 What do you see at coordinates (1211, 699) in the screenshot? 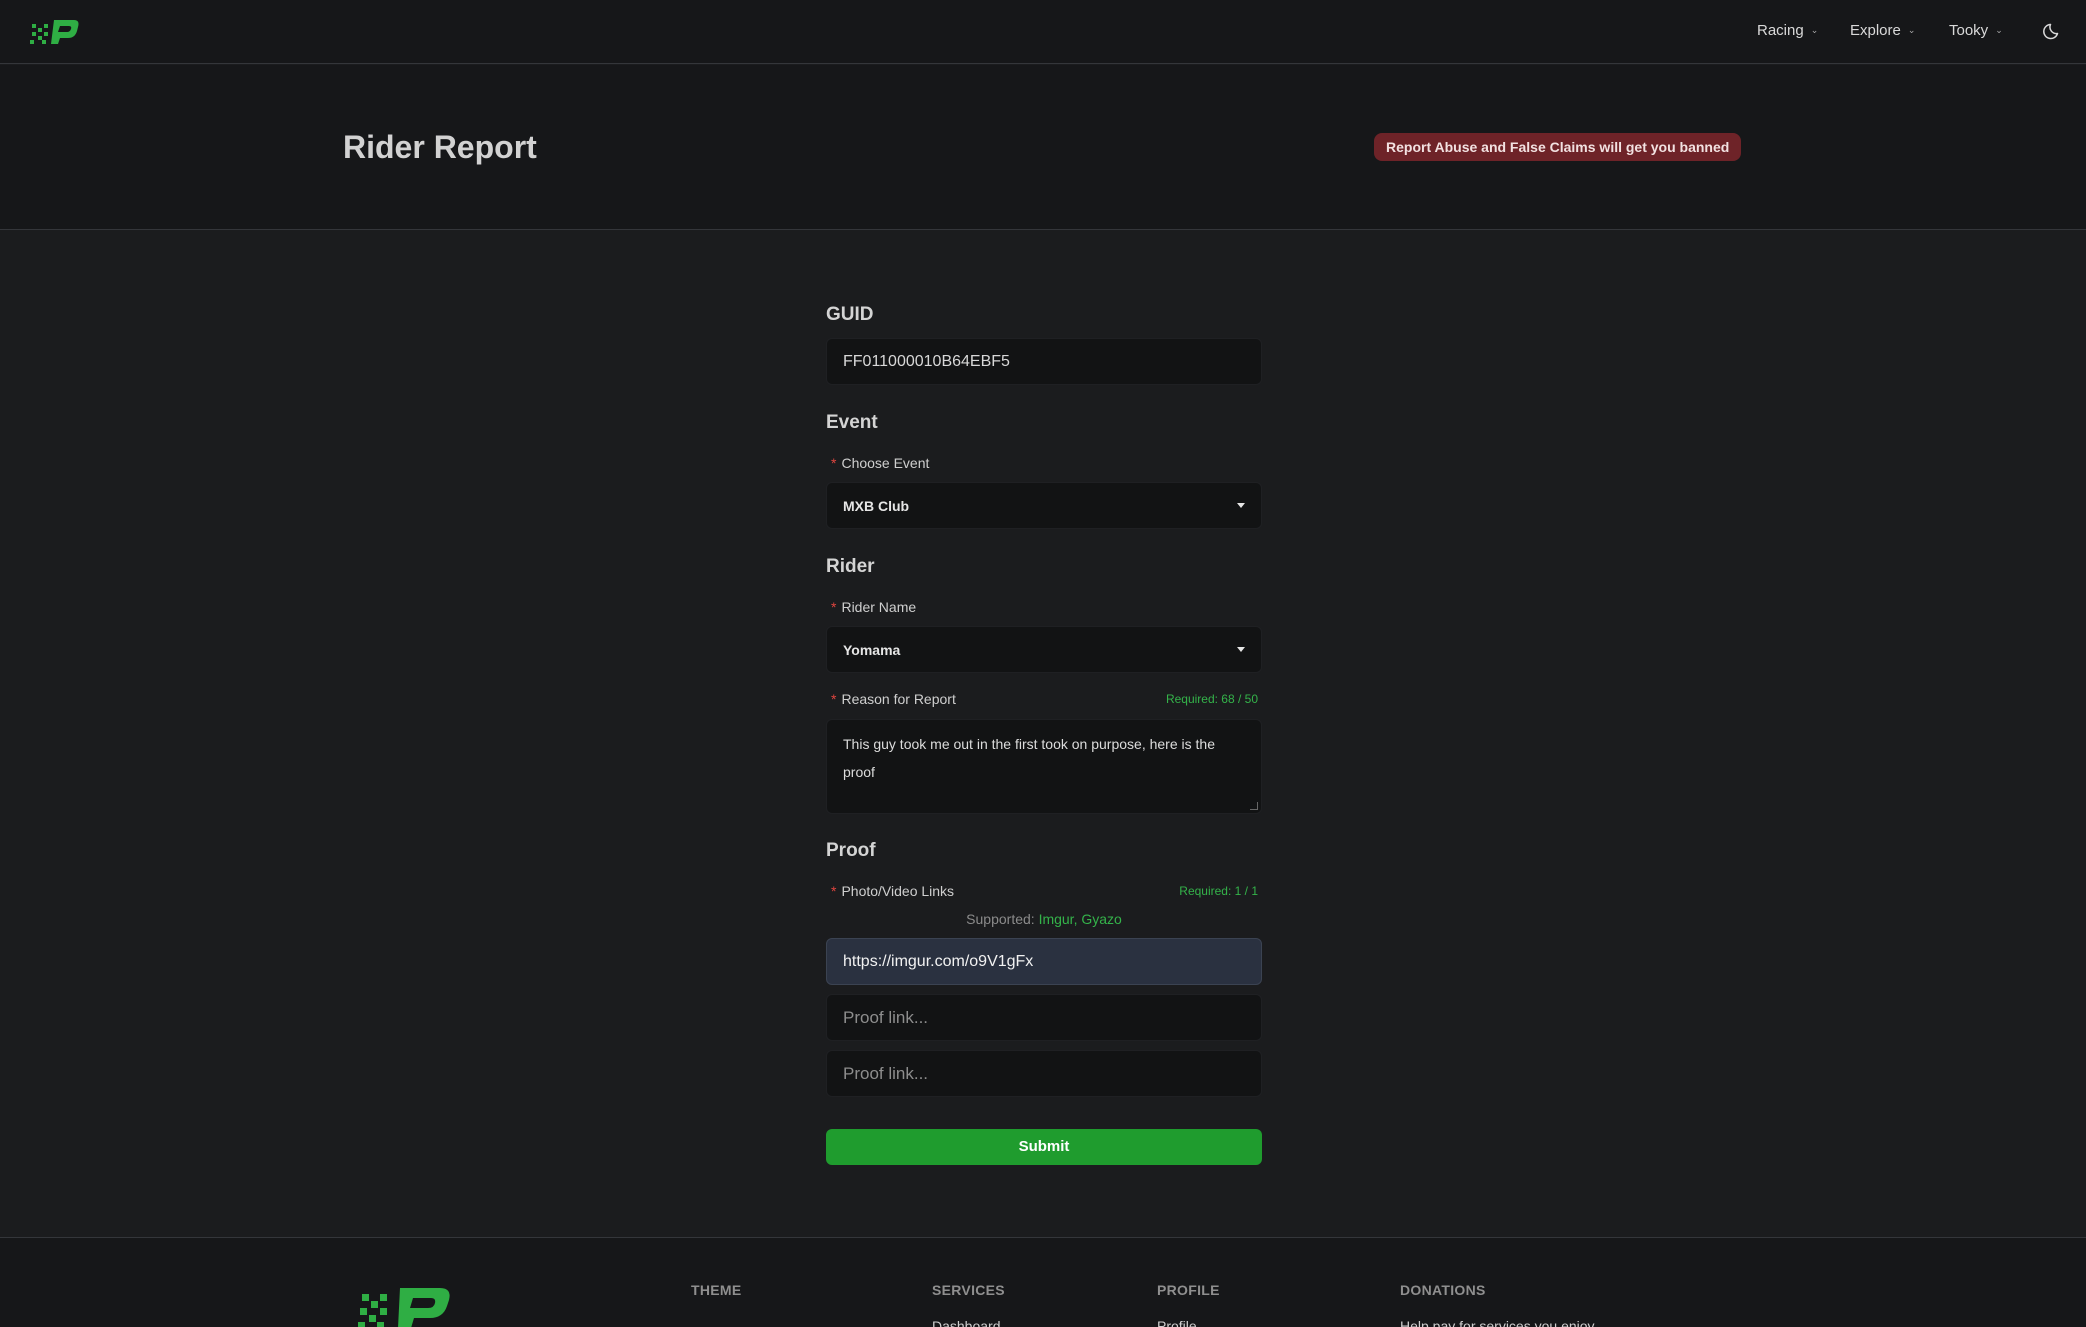
I see `reason-char-counter: Required: 68 / 50` at bounding box center [1211, 699].